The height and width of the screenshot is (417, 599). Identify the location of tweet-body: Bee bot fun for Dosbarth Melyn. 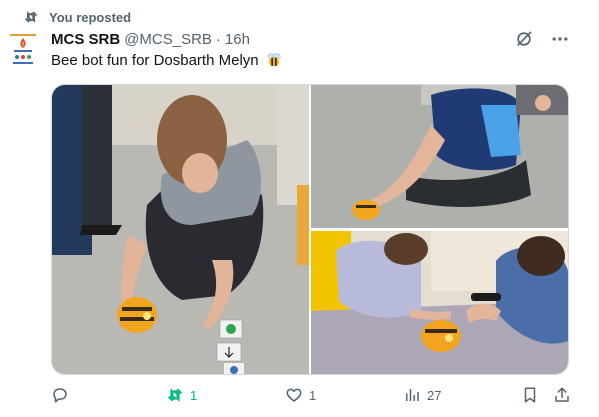
(155, 60).